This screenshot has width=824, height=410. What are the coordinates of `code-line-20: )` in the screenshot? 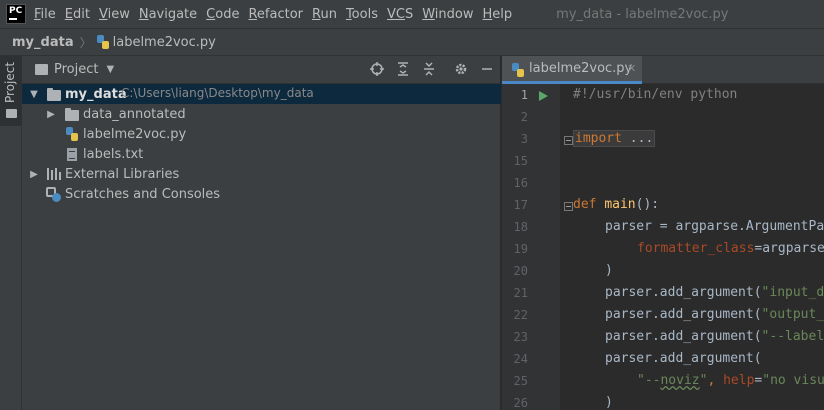 It's located at (609, 270).